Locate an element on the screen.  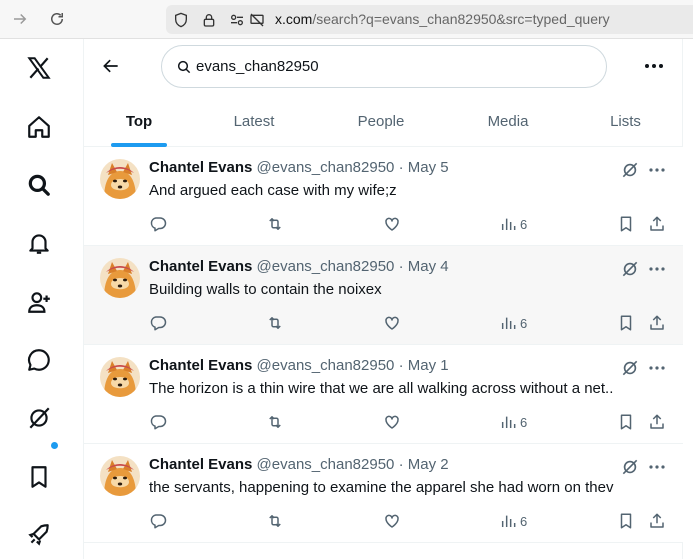
search-query: evans_chan82950 is located at coordinates (257, 66).